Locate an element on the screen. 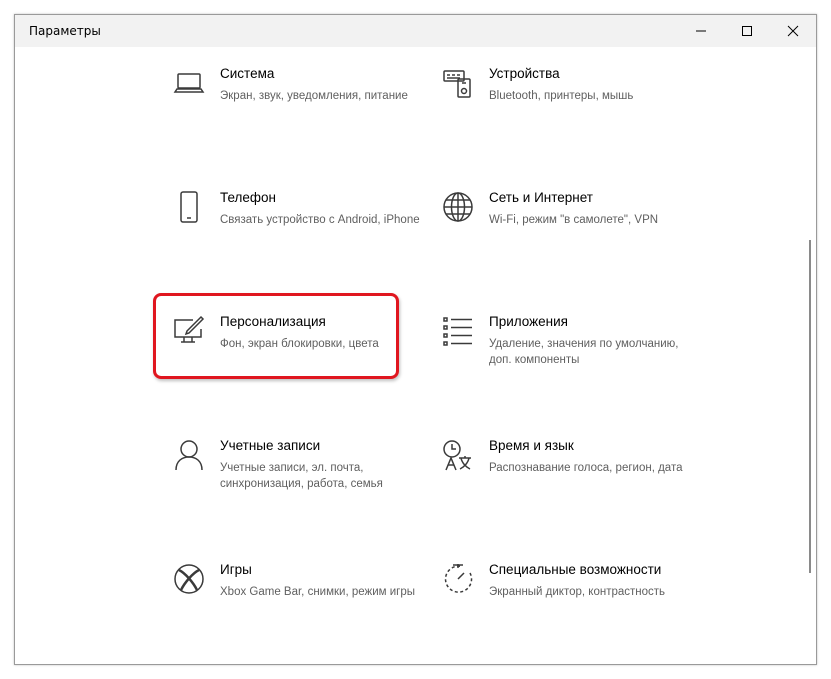 The height and width of the screenshot is (679, 831). settings-item-title: Игры is located at coordinates (236, 569).